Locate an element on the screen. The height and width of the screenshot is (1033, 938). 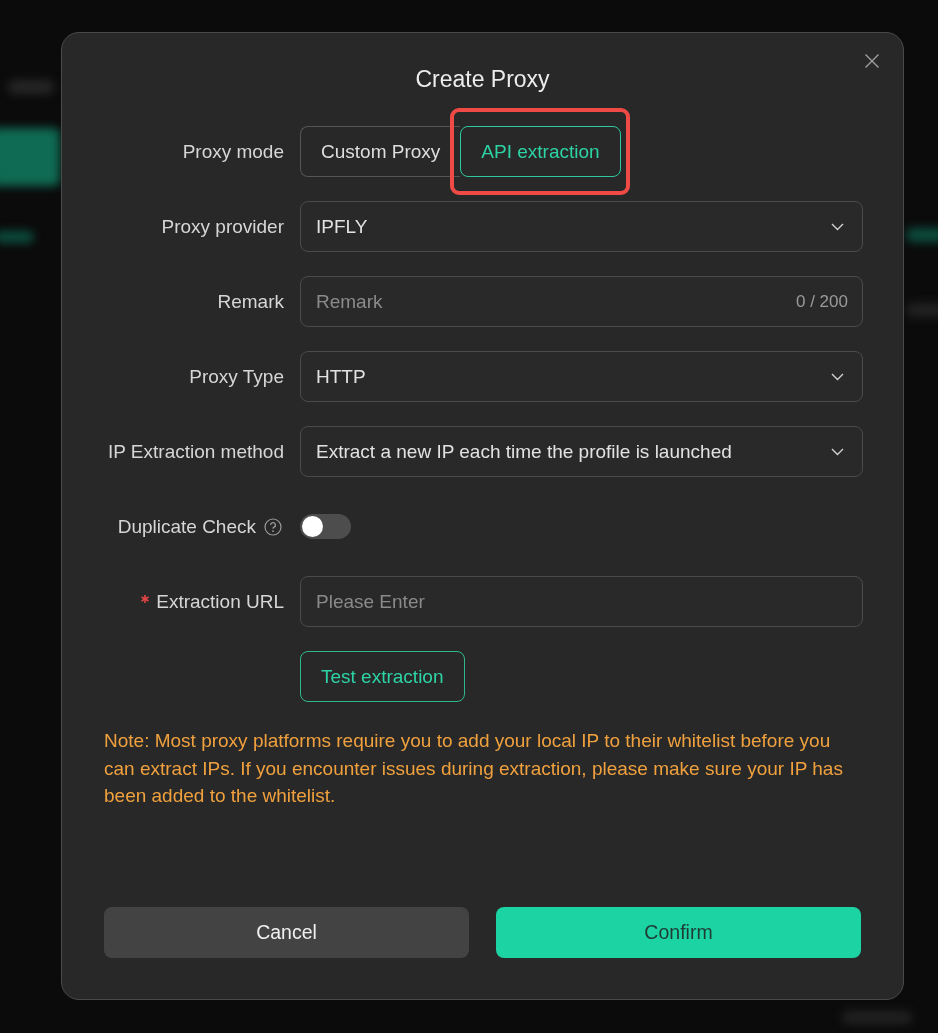
dialog-title: Create Proxy is located at coordinates (482, 79).